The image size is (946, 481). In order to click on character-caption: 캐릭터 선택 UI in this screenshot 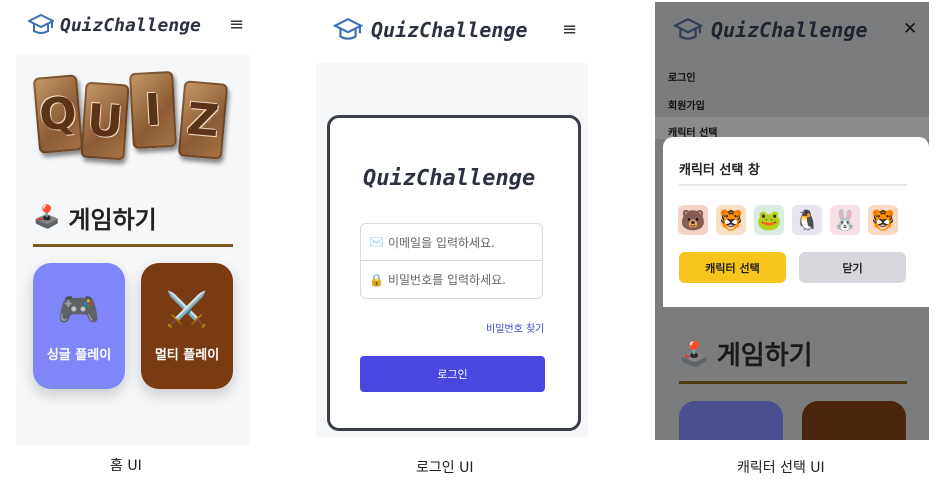, I will do `click(781, 468)`.